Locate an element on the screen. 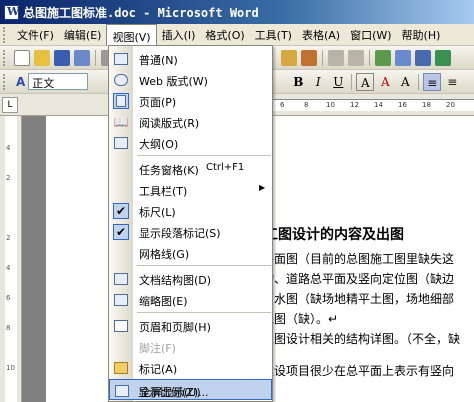 Image resolution: width=474 pixels, height=402 pixels. format-painter-icon is located at coordinates (289, 57).